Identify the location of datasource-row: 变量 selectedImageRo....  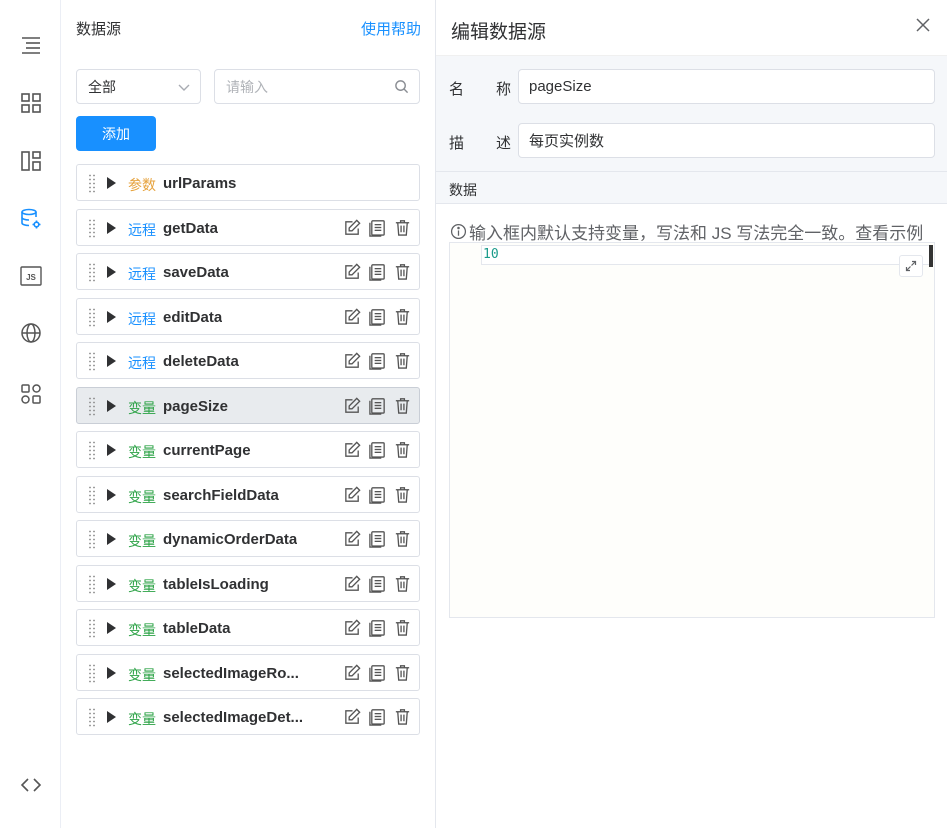
(248, 672).